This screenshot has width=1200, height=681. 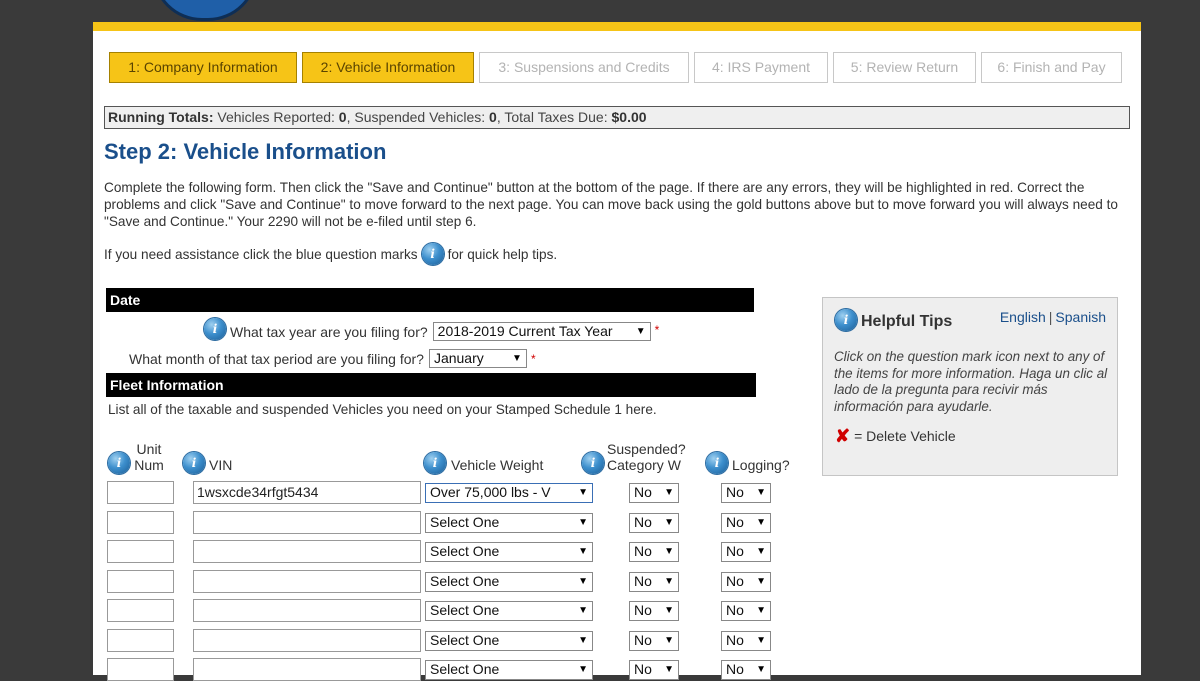 I want to click on step-4-button: 4: IRS Payment, so click(x=761, y=67).